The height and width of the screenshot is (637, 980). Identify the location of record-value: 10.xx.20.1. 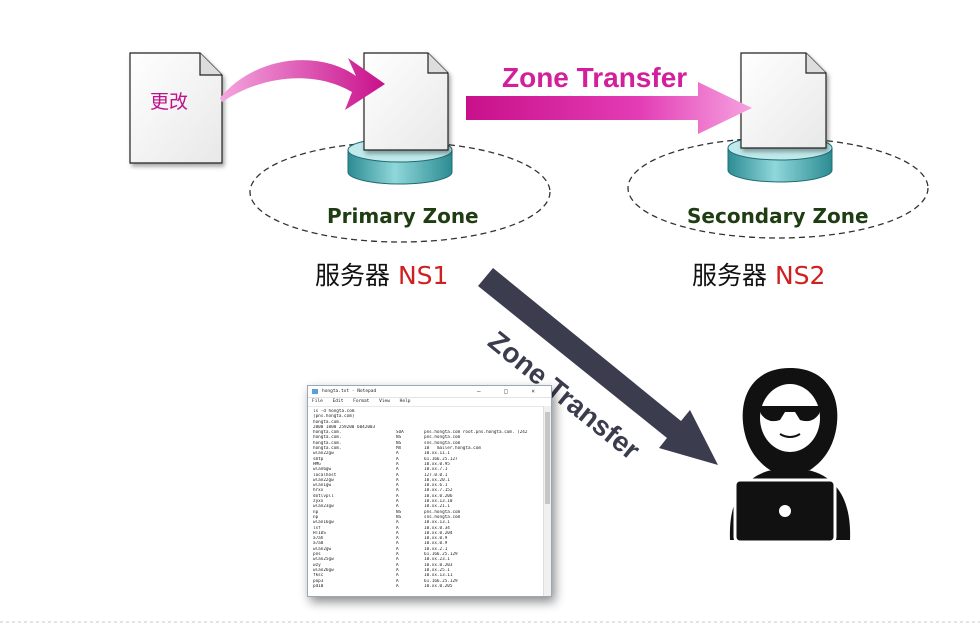
(437, 480).